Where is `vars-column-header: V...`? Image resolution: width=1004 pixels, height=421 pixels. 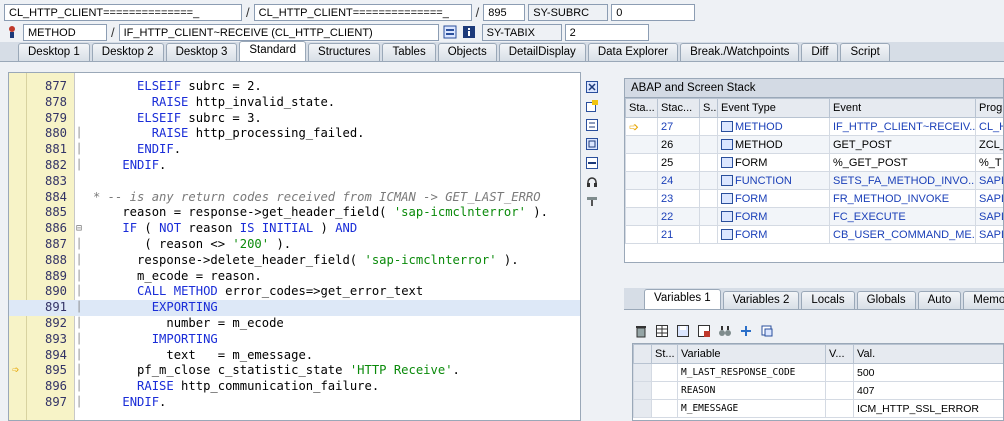
vars-column-header: V... is located at coordinates (839, 354).